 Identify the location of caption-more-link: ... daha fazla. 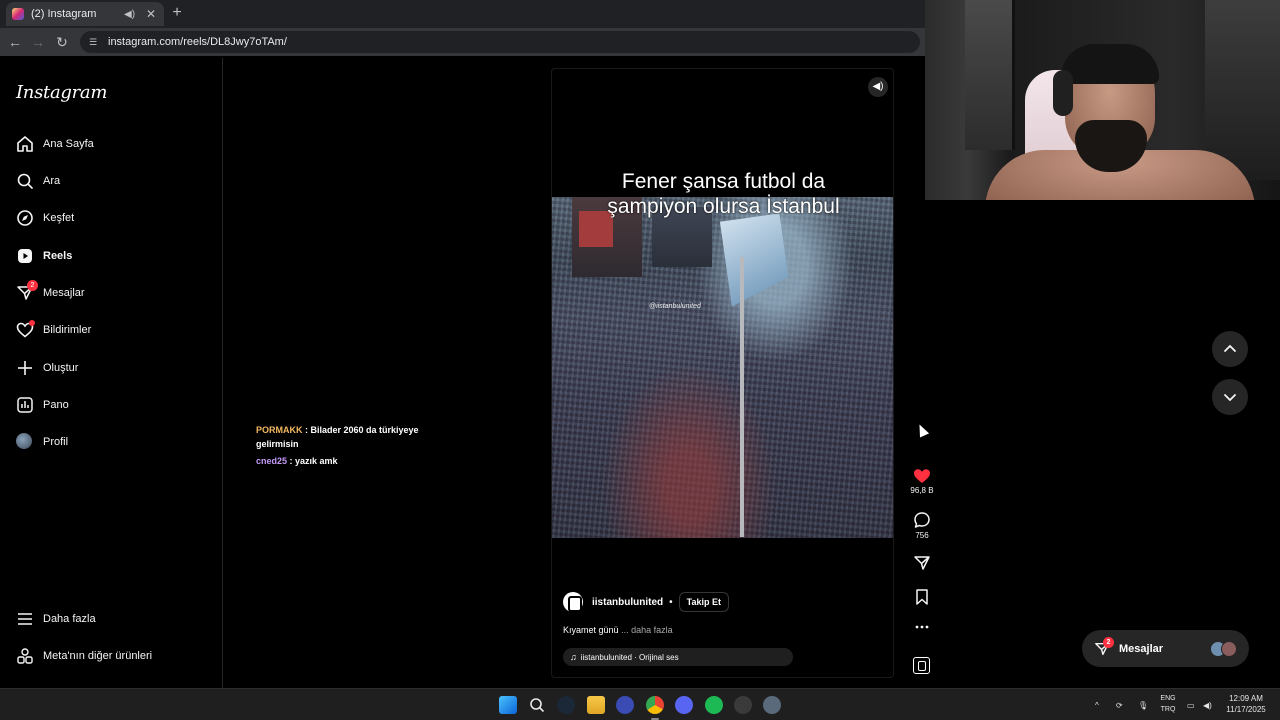
(647, 630).